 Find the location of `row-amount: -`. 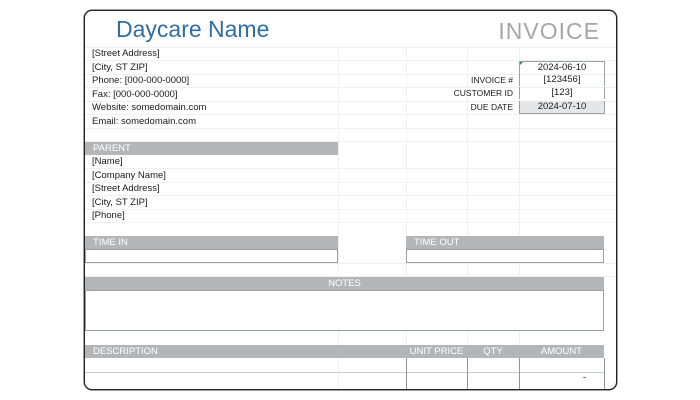

row-amount: - is located at coordinates (584, 377).